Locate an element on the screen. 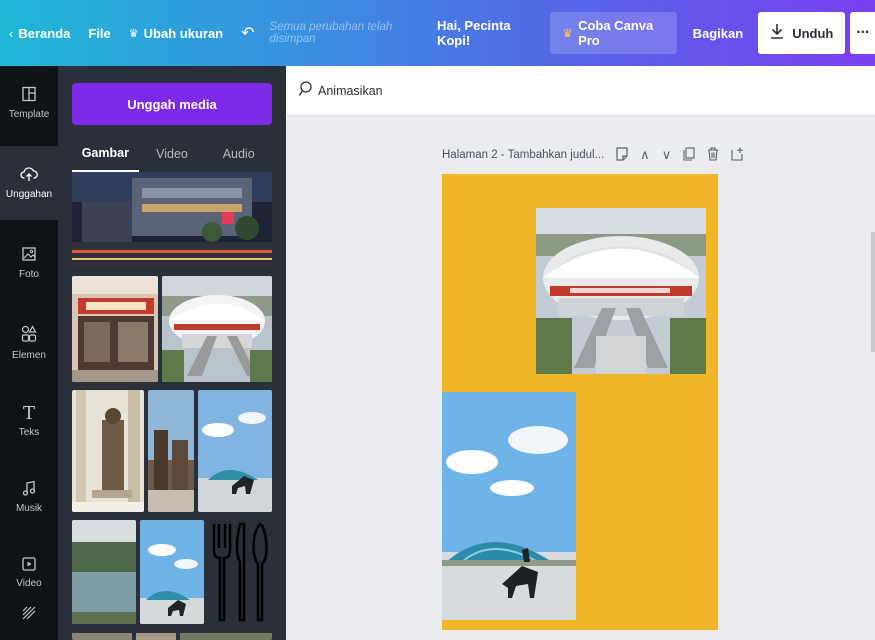  share-button: Bagikan is located at coordinates (718, 33).